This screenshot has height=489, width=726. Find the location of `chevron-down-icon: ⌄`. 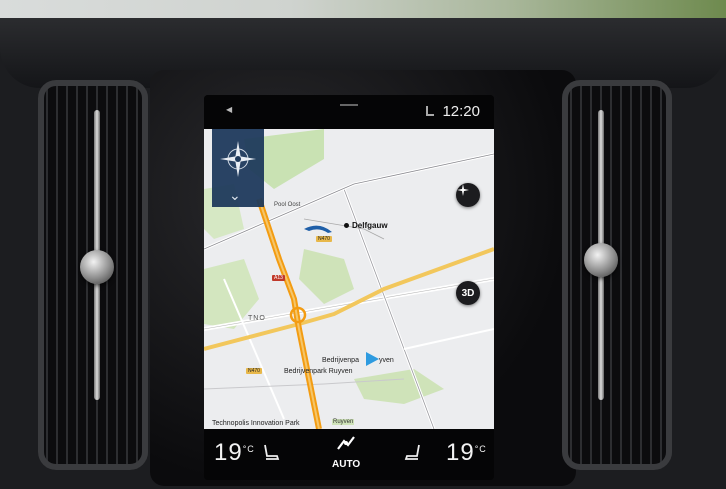

chevron-down-icon: ⌄ is located at coordinates (235, 195).